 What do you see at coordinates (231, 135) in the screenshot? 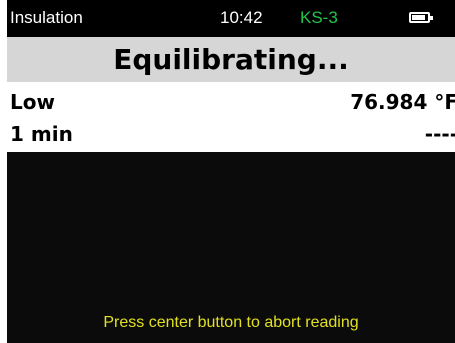
I see `reading-row-1min: 1 min ----` at bounding box center [231, 135].